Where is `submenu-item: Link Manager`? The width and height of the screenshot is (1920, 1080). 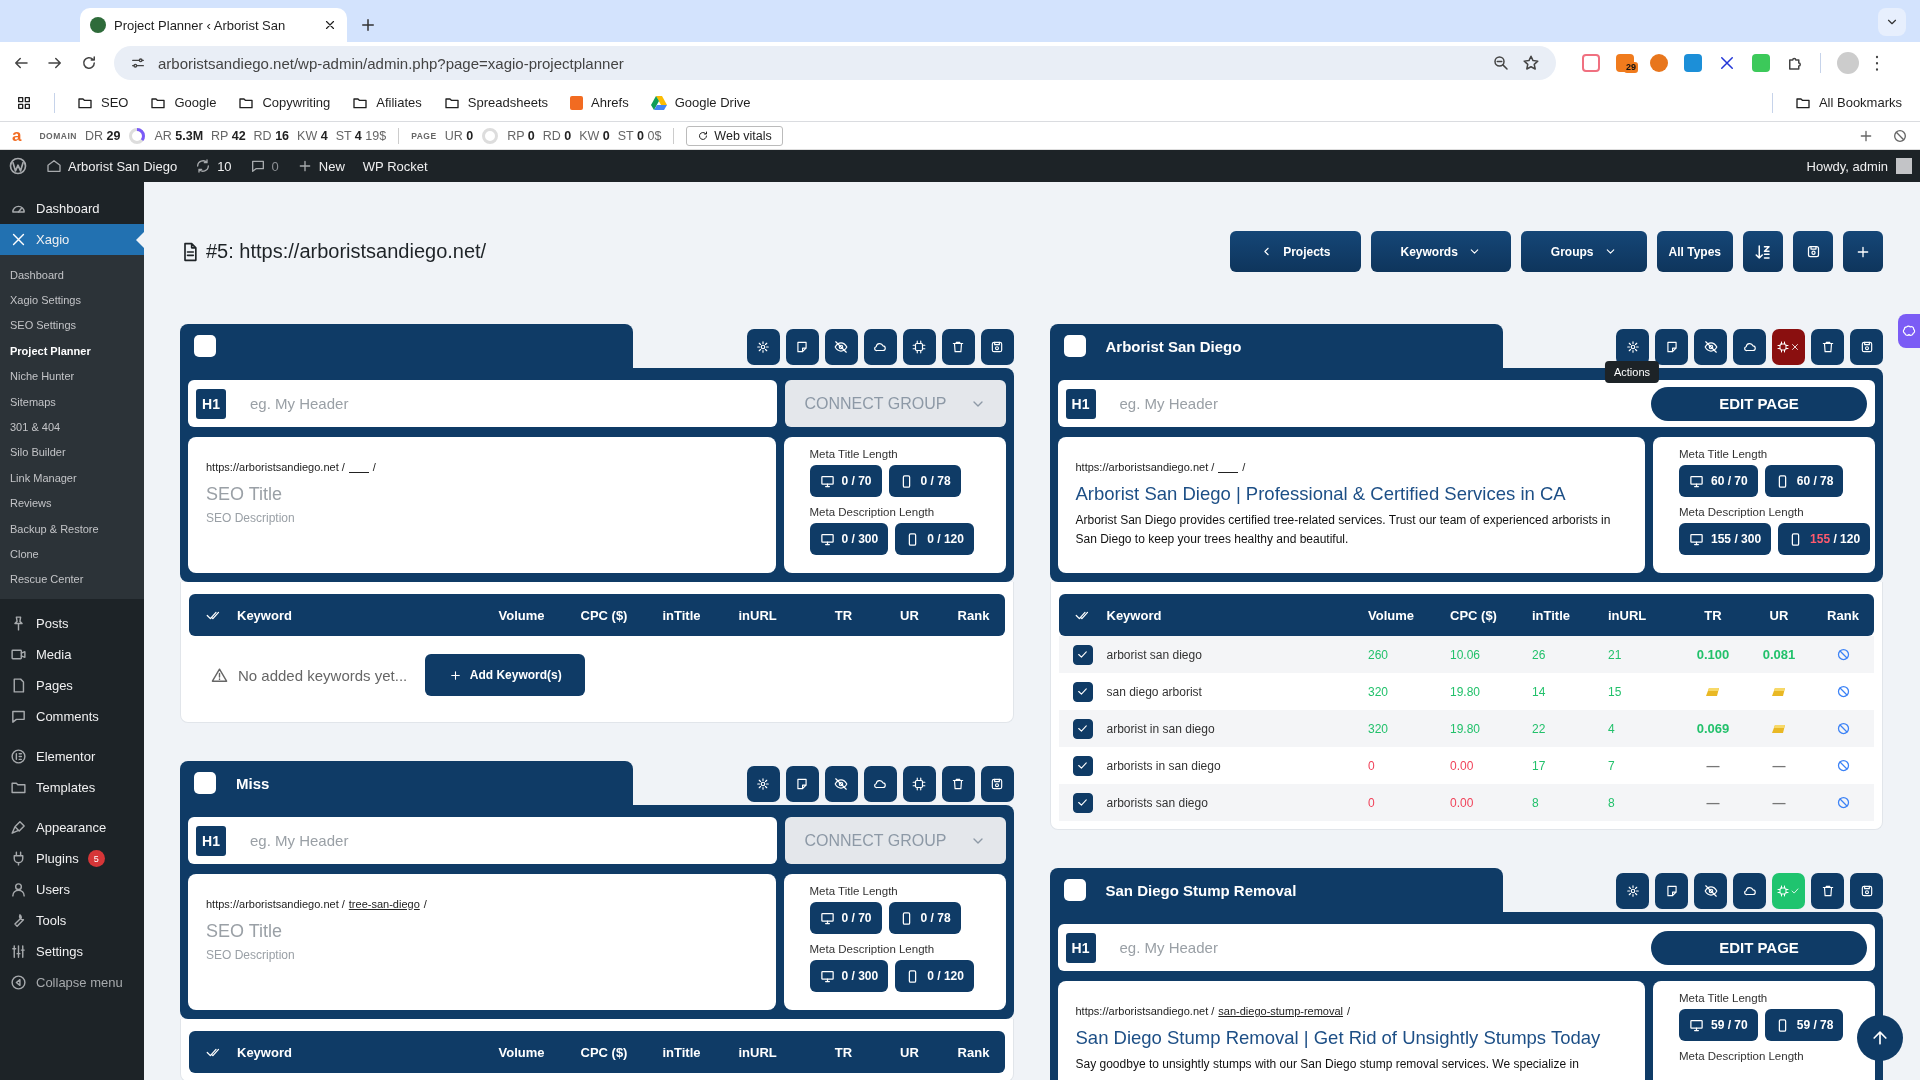 submenu-item: Link Manager is located at coordinates (72, 478).